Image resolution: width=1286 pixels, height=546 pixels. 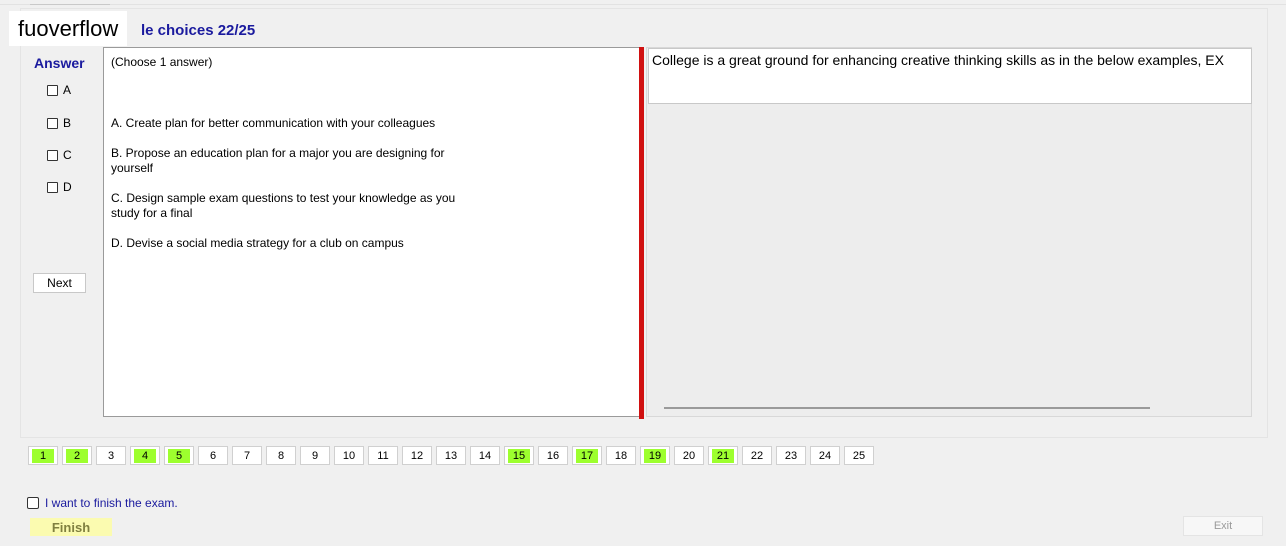 I want to click on question-nav-button: 24, so click(x=825, y=455).